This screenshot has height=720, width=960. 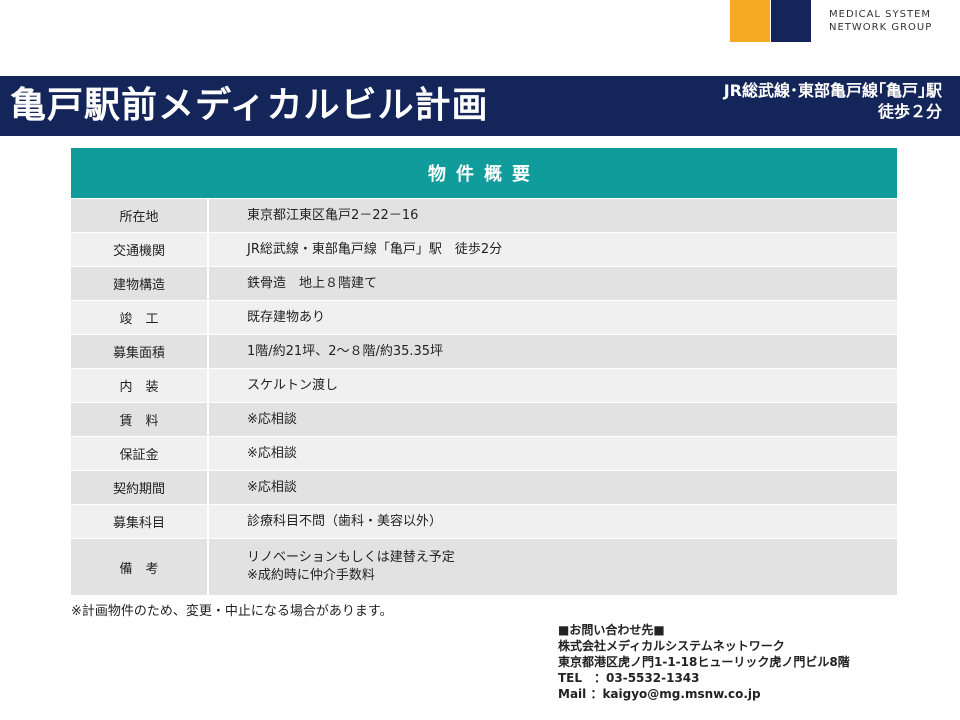 I want to click on row-label: 竣 工, so click(x=140, y=317).